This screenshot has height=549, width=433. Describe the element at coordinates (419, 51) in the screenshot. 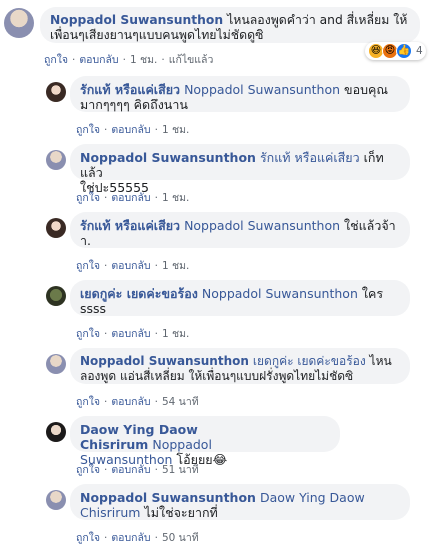

I see `reaction-count: 4` at that location.